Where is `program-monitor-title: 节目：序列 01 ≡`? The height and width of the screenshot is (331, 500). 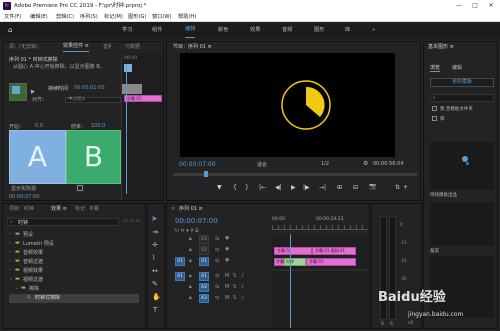
program-monitor-title: 节目：序列 01 ≡ is located at coordinates (192, 47).